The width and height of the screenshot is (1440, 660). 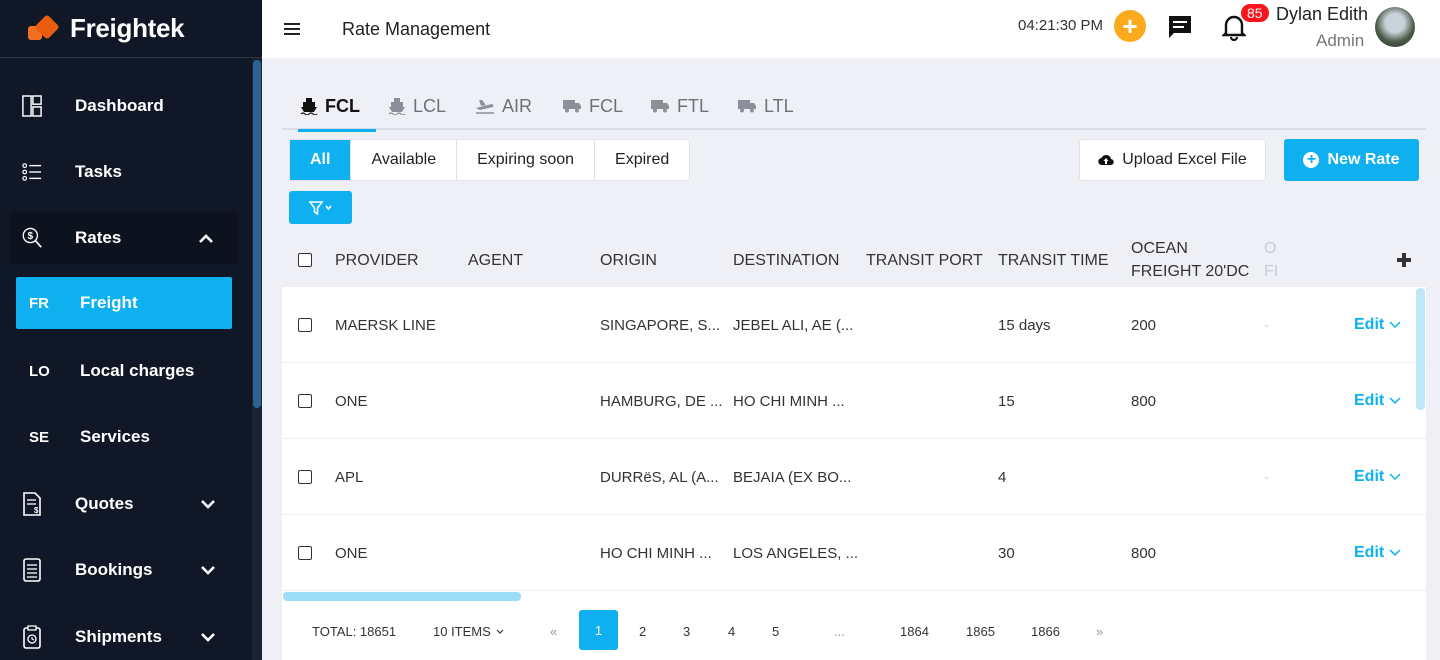 What do you see at coordinates (257, 234) in the screenshot?
I see `sidebar-scrollbar` at bounding box center [257, 234].